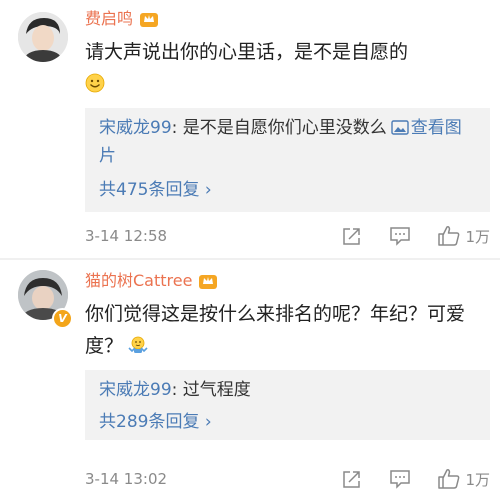 This screenshot has height=492, width=500. What do you see at coordinates (211, 390) in the screenshot?
I see `reply-text: : 过气程度` at bounding box center [211, 390].